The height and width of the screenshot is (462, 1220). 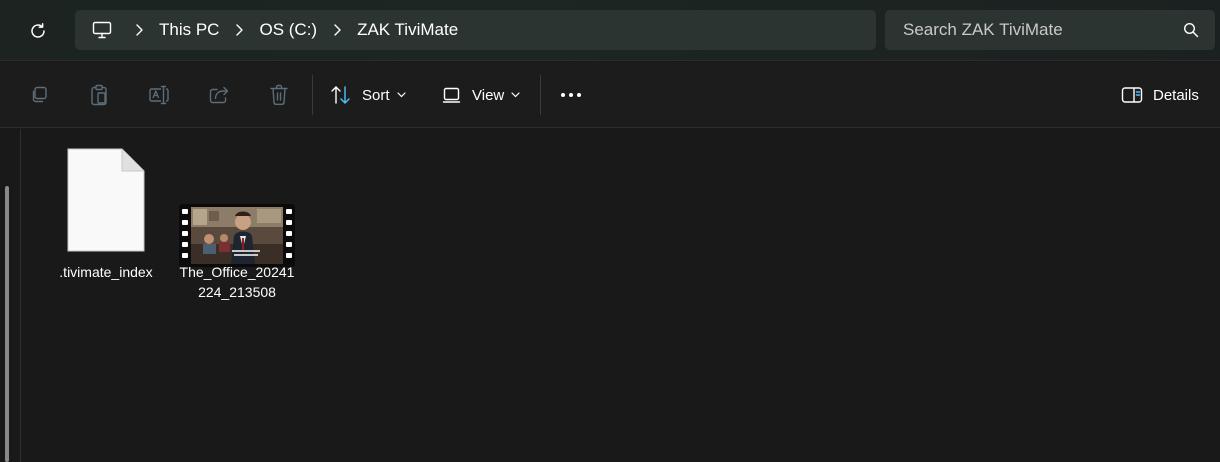 What do you see at coordinates (20, 295) in the screenshot?
I see `navigation-pane-splitter` at bounding box center [20, 295].